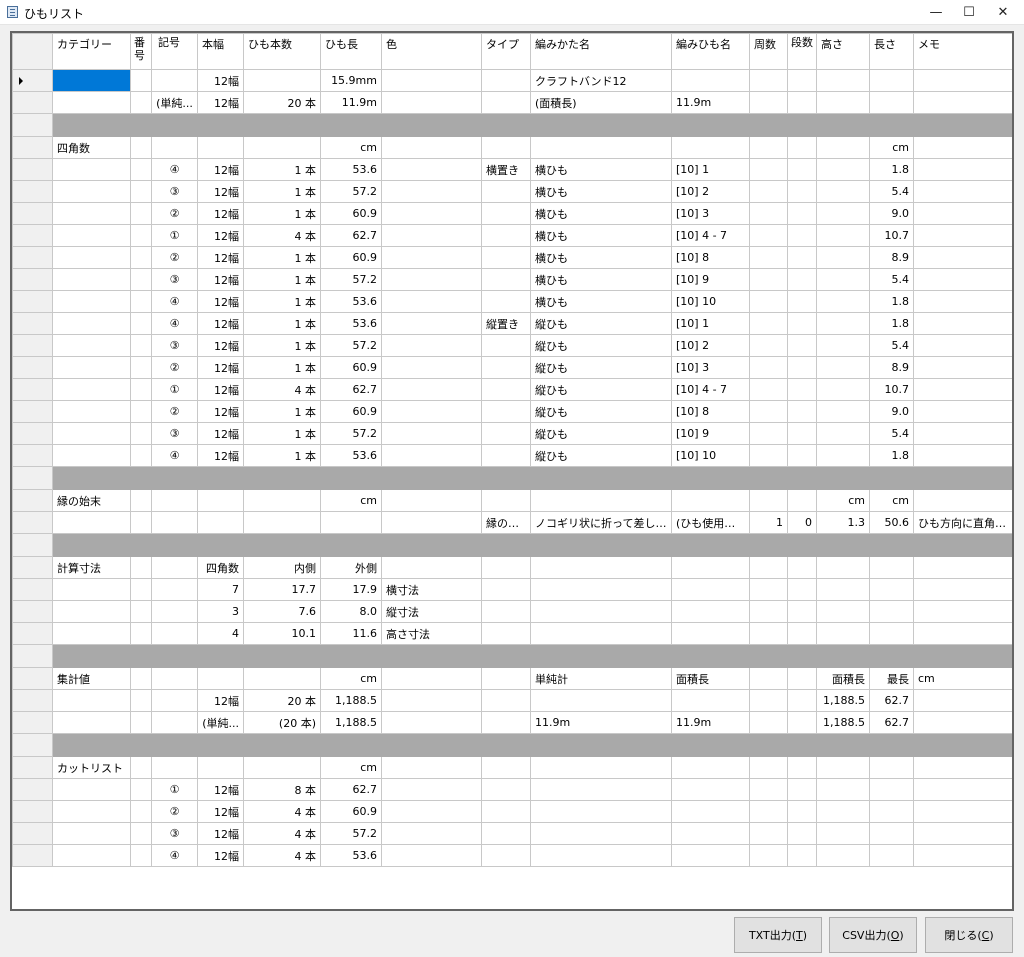  What do you see at coordinates (891, 169) in the screenshot?
I see `cell-len: 1.8` at bounding box center [891, 169].